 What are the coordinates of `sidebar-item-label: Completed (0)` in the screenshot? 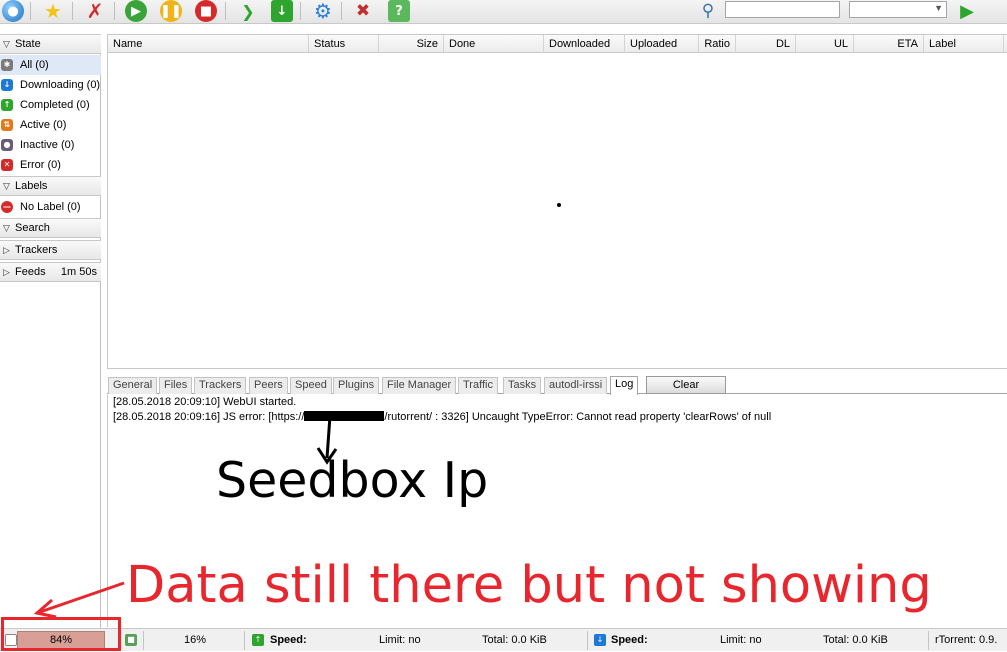 It's located at (55, 105).